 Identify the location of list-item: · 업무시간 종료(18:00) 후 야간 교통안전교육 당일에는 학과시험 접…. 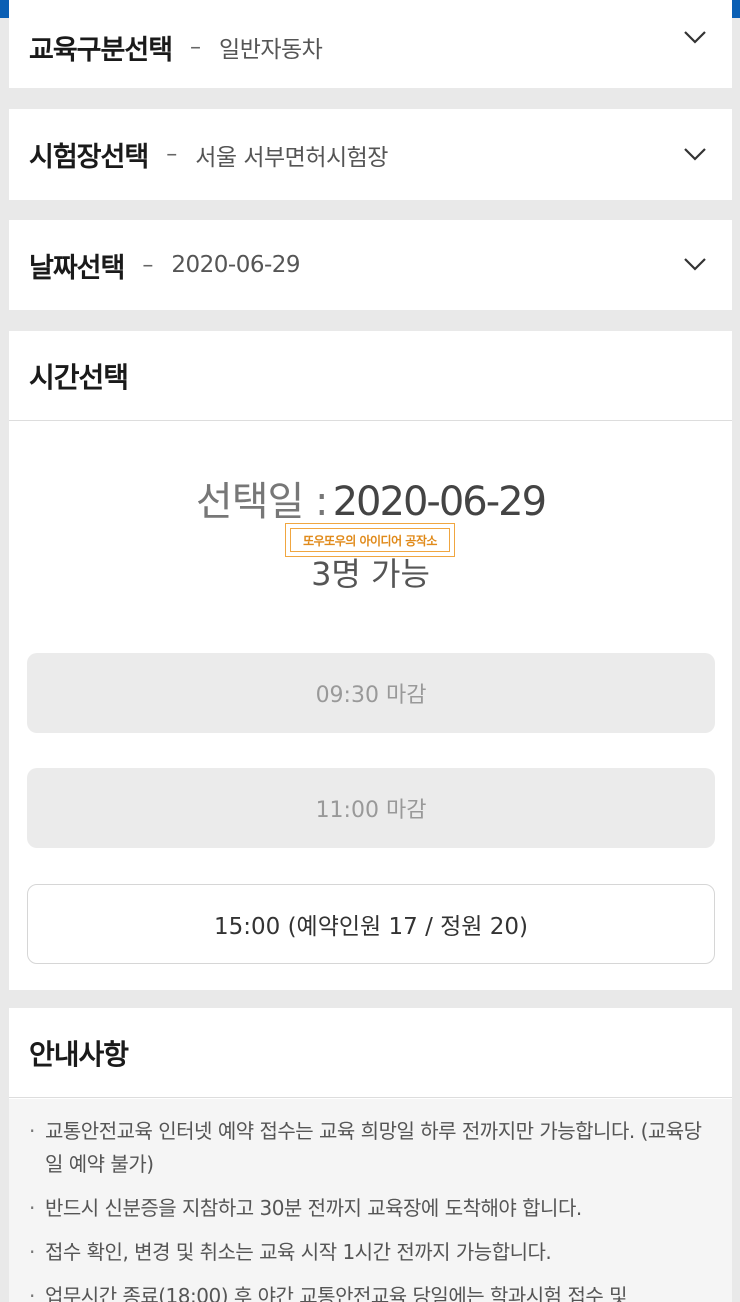
(370, 1291).